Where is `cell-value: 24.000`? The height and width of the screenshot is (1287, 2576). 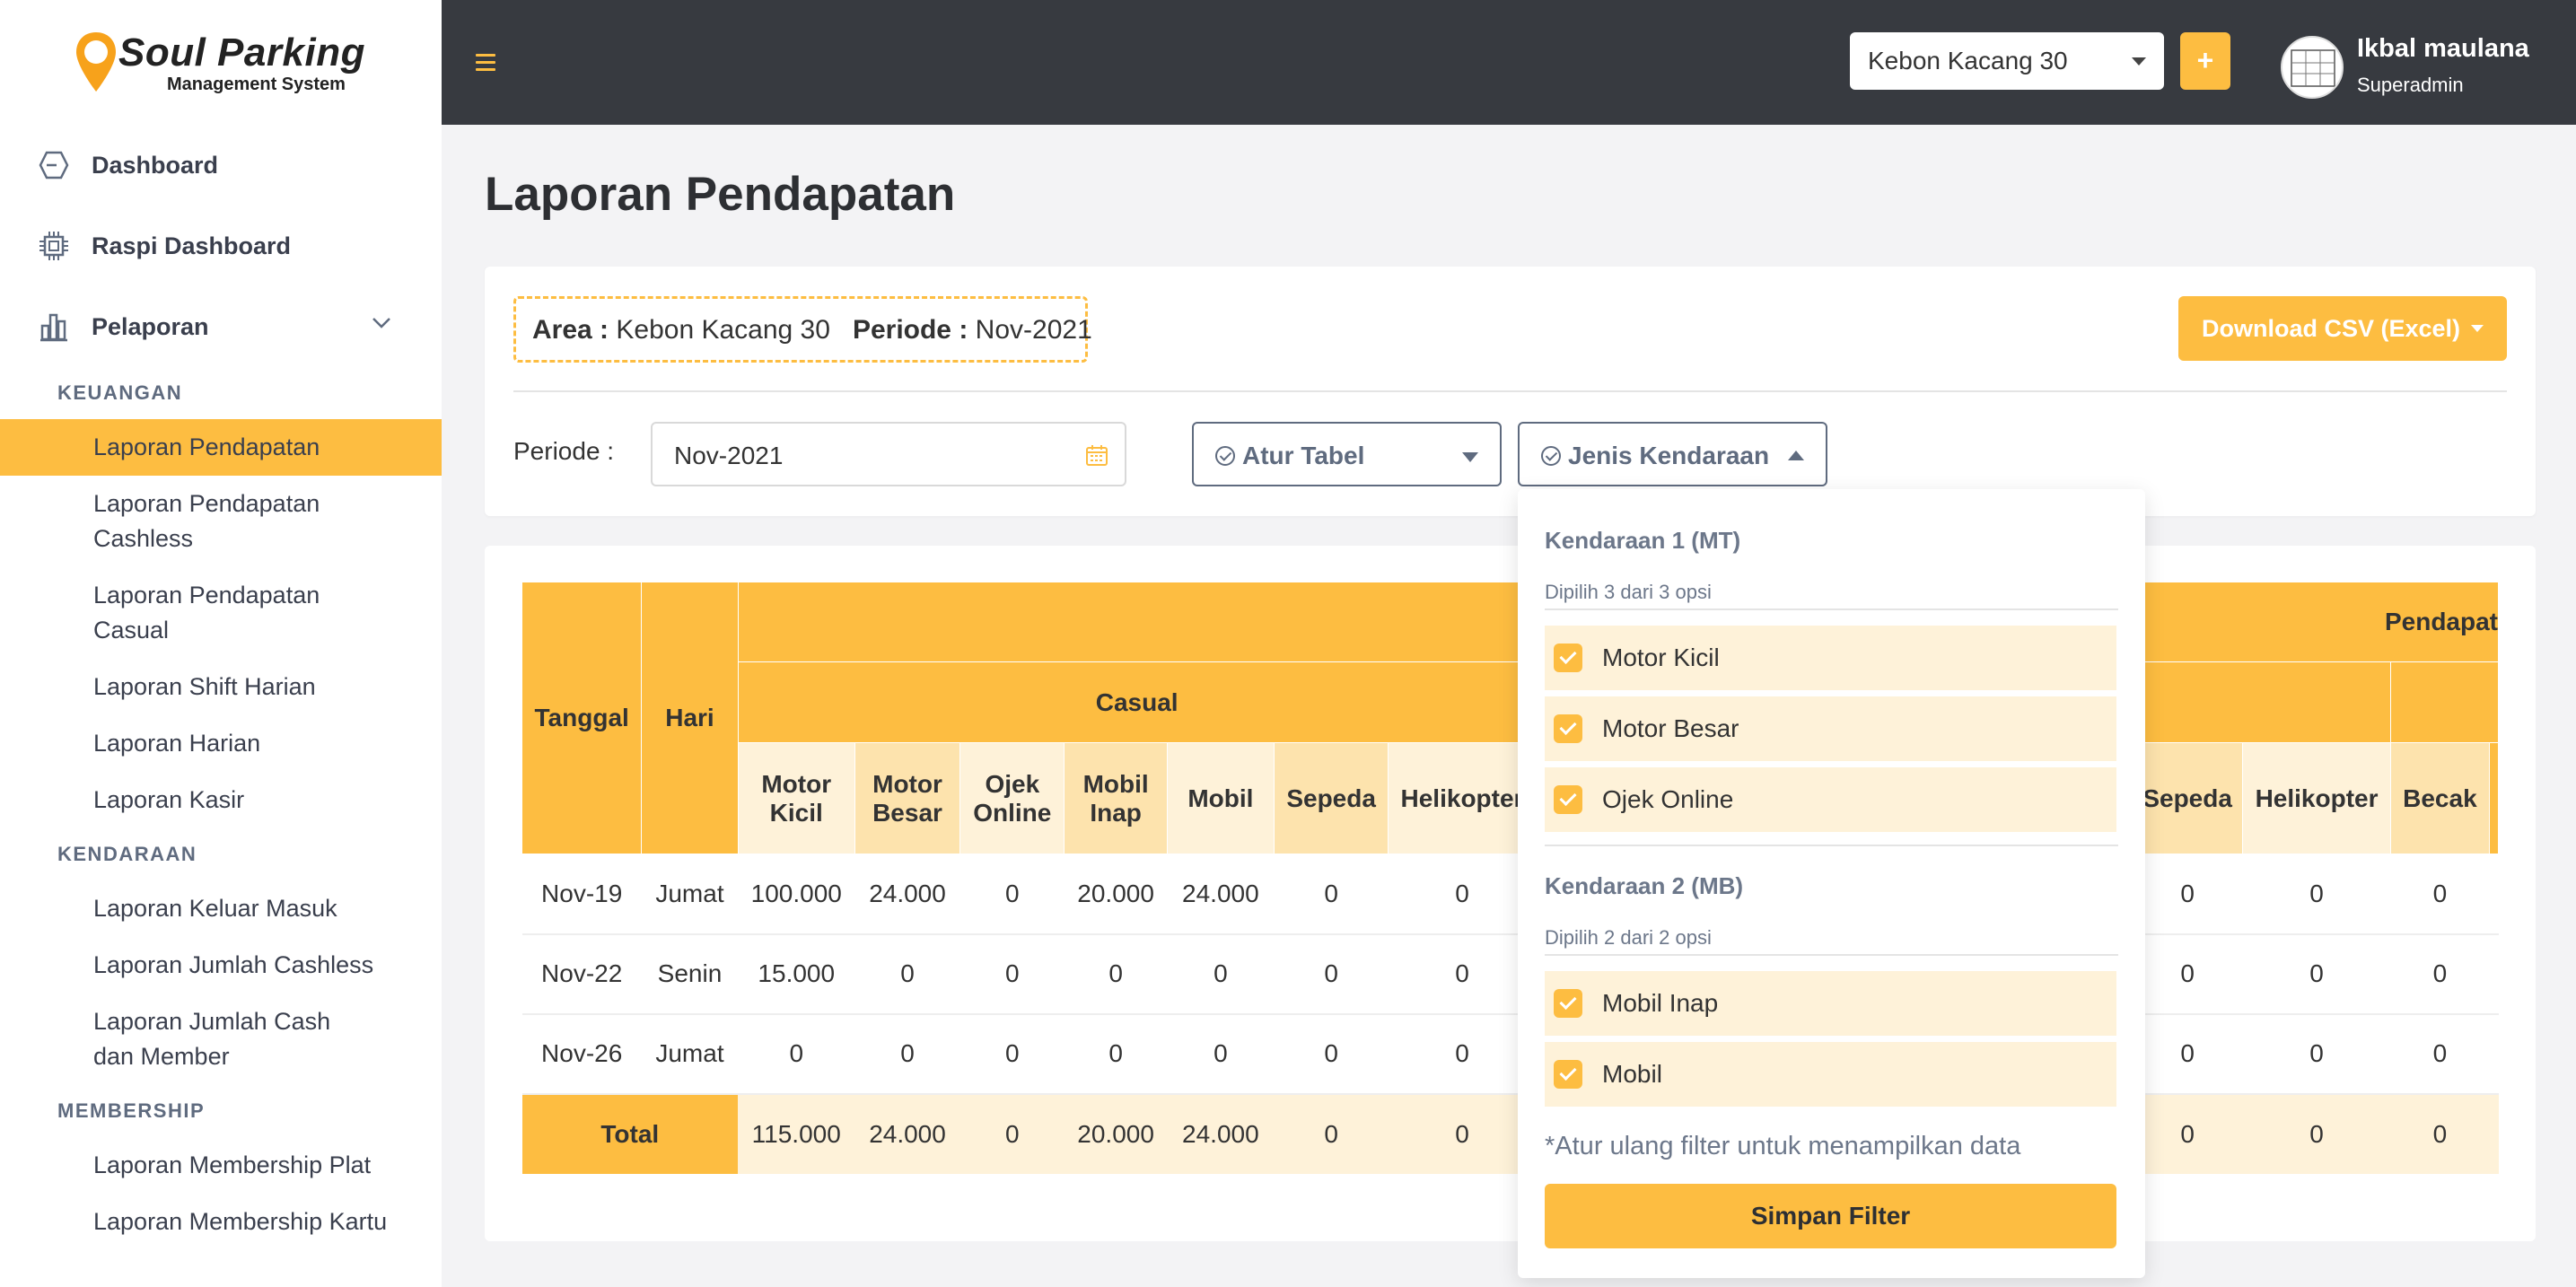
cell-value: 24.000 is located at coordinates (1221, 894).